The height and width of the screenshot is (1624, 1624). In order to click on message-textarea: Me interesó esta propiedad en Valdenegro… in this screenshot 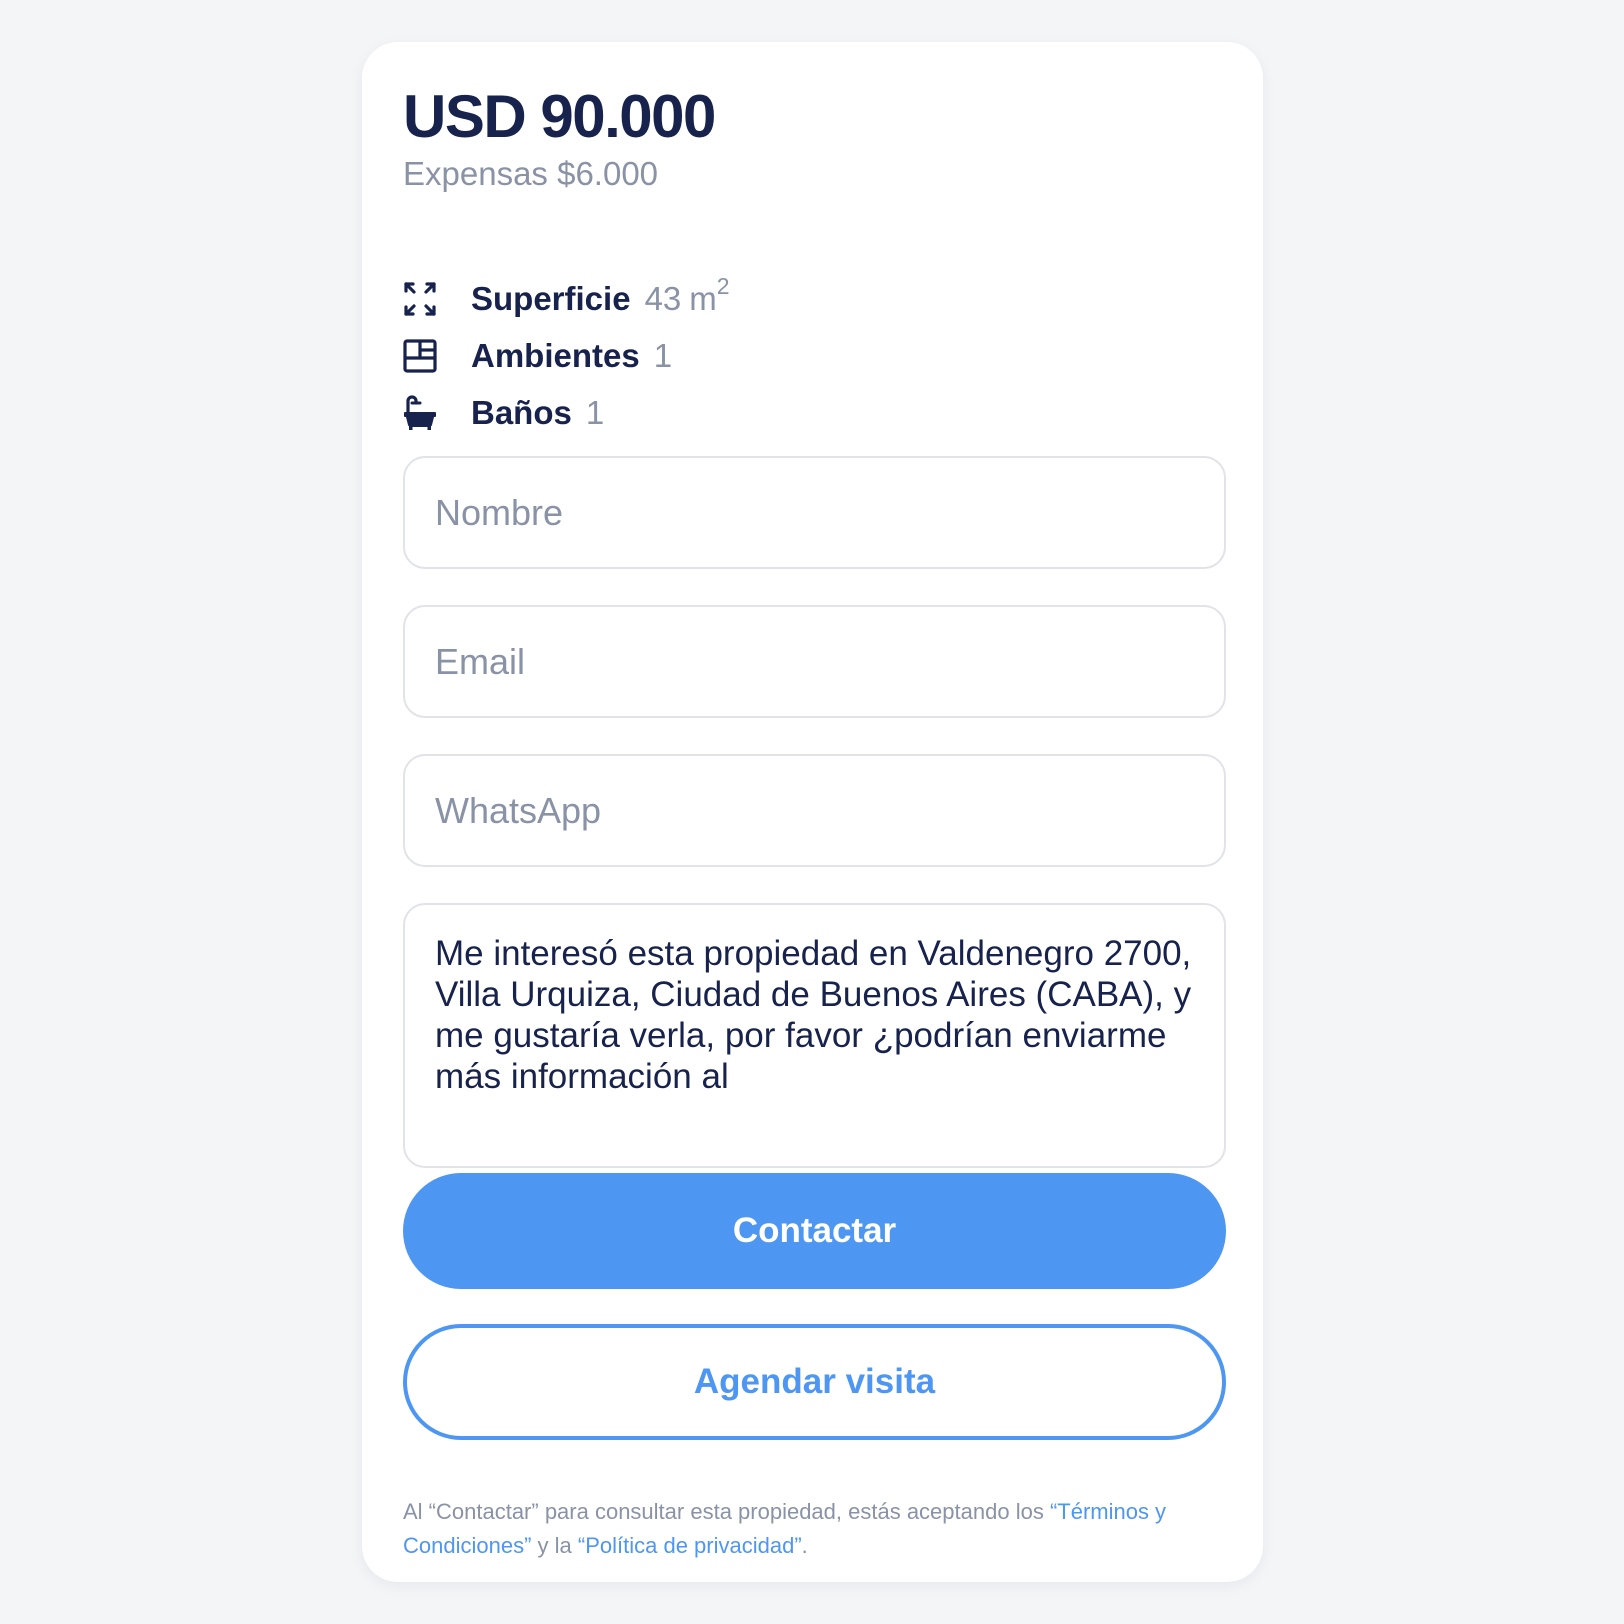, I will do `click(814, 1035)`.